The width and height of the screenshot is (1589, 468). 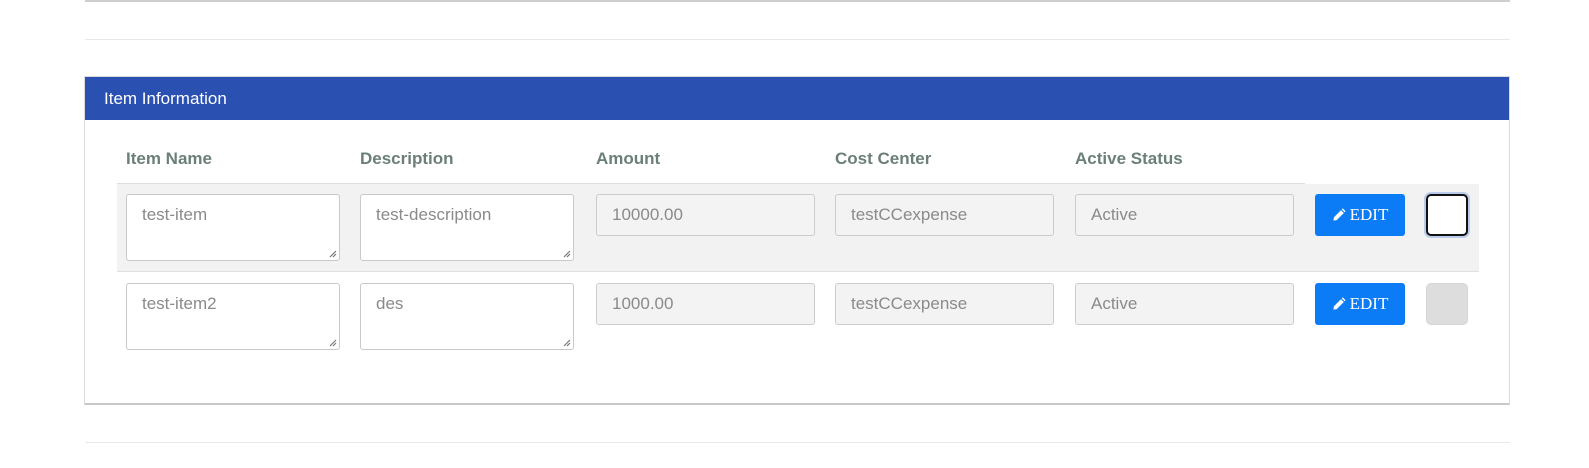 I want to click on column-header-item-name: Item Name, so click(x=169, y=158).